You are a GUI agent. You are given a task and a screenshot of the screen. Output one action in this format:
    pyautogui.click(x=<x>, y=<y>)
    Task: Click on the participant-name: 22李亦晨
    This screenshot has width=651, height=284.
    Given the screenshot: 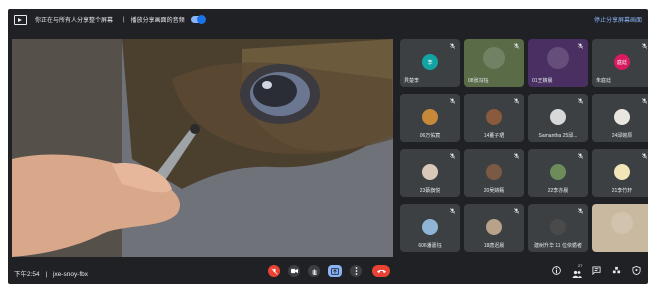 What is the action you would take?
    pyautogui.click(x=558, y=191)
    